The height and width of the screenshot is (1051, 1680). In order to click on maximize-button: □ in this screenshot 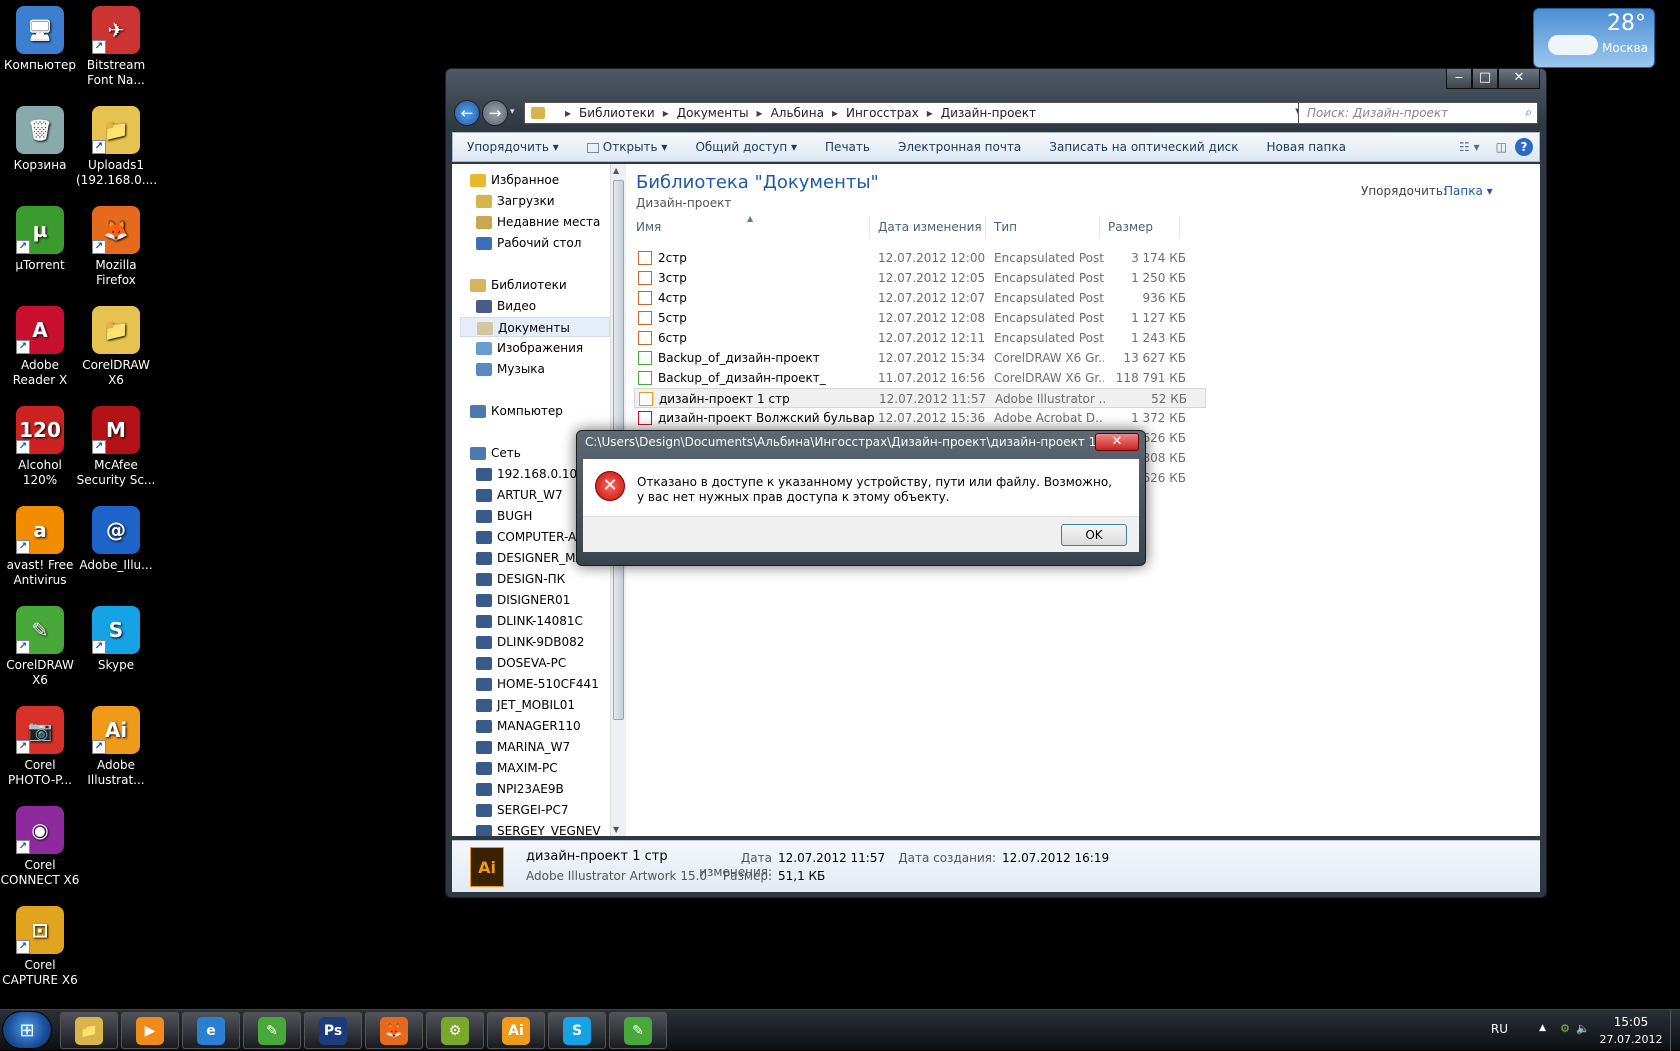, I will do `click(1485, 79)`.